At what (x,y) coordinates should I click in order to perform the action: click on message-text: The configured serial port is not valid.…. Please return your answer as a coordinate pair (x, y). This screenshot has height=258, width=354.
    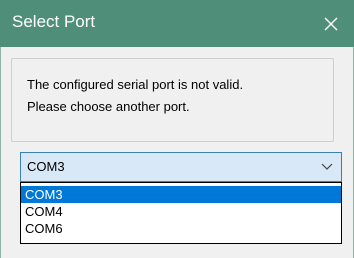
    Looking at the image, I should click on (135, 96).